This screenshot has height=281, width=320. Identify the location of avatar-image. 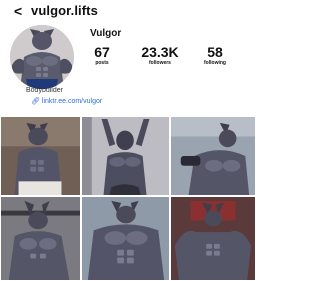
(42, 57).